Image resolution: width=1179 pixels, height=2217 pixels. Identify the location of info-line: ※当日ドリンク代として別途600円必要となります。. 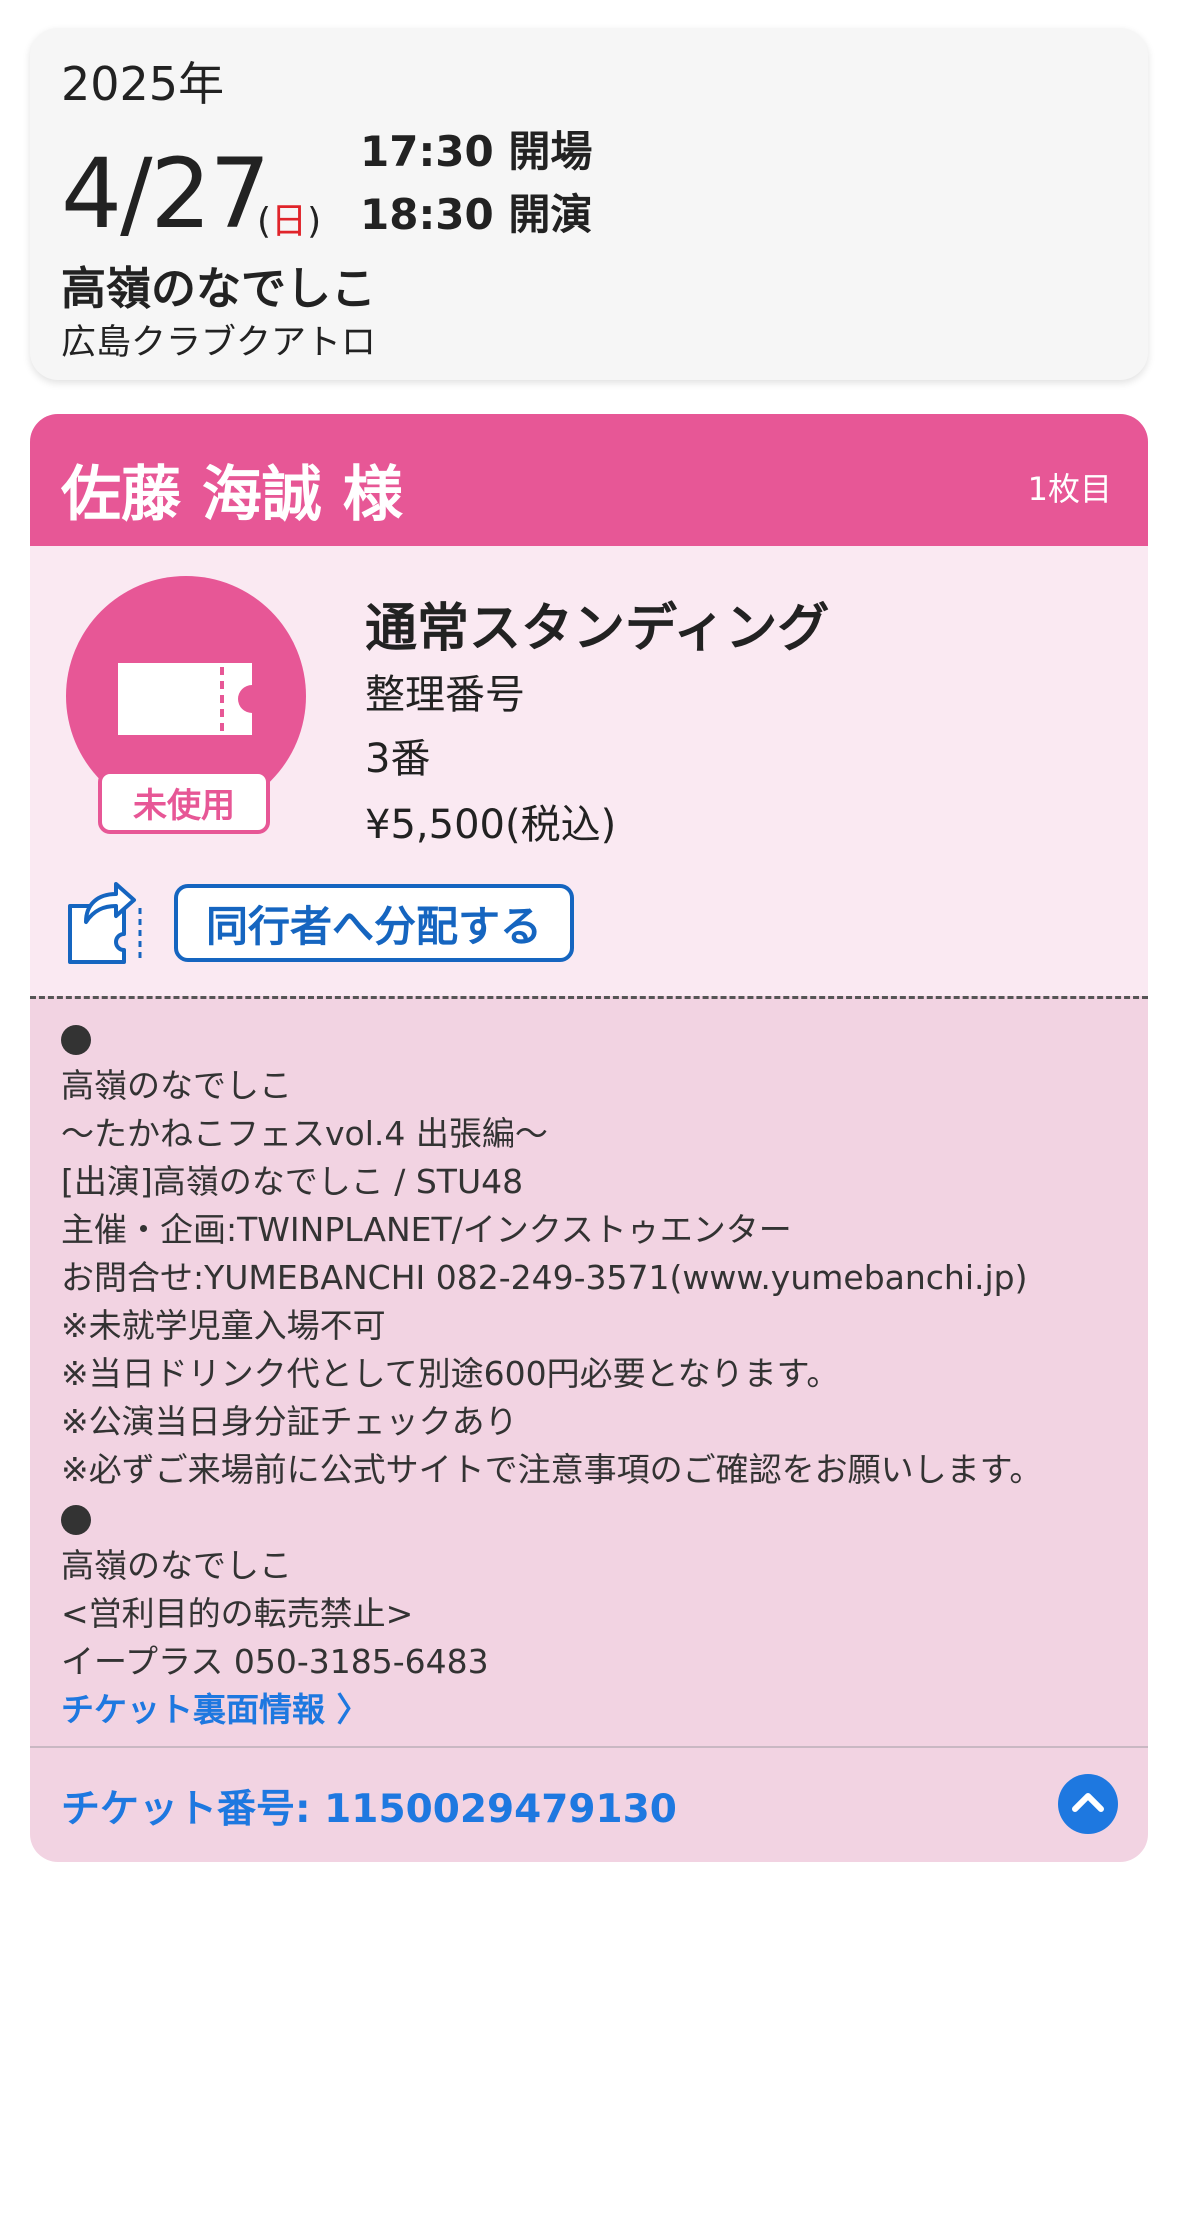
(450, 1373).